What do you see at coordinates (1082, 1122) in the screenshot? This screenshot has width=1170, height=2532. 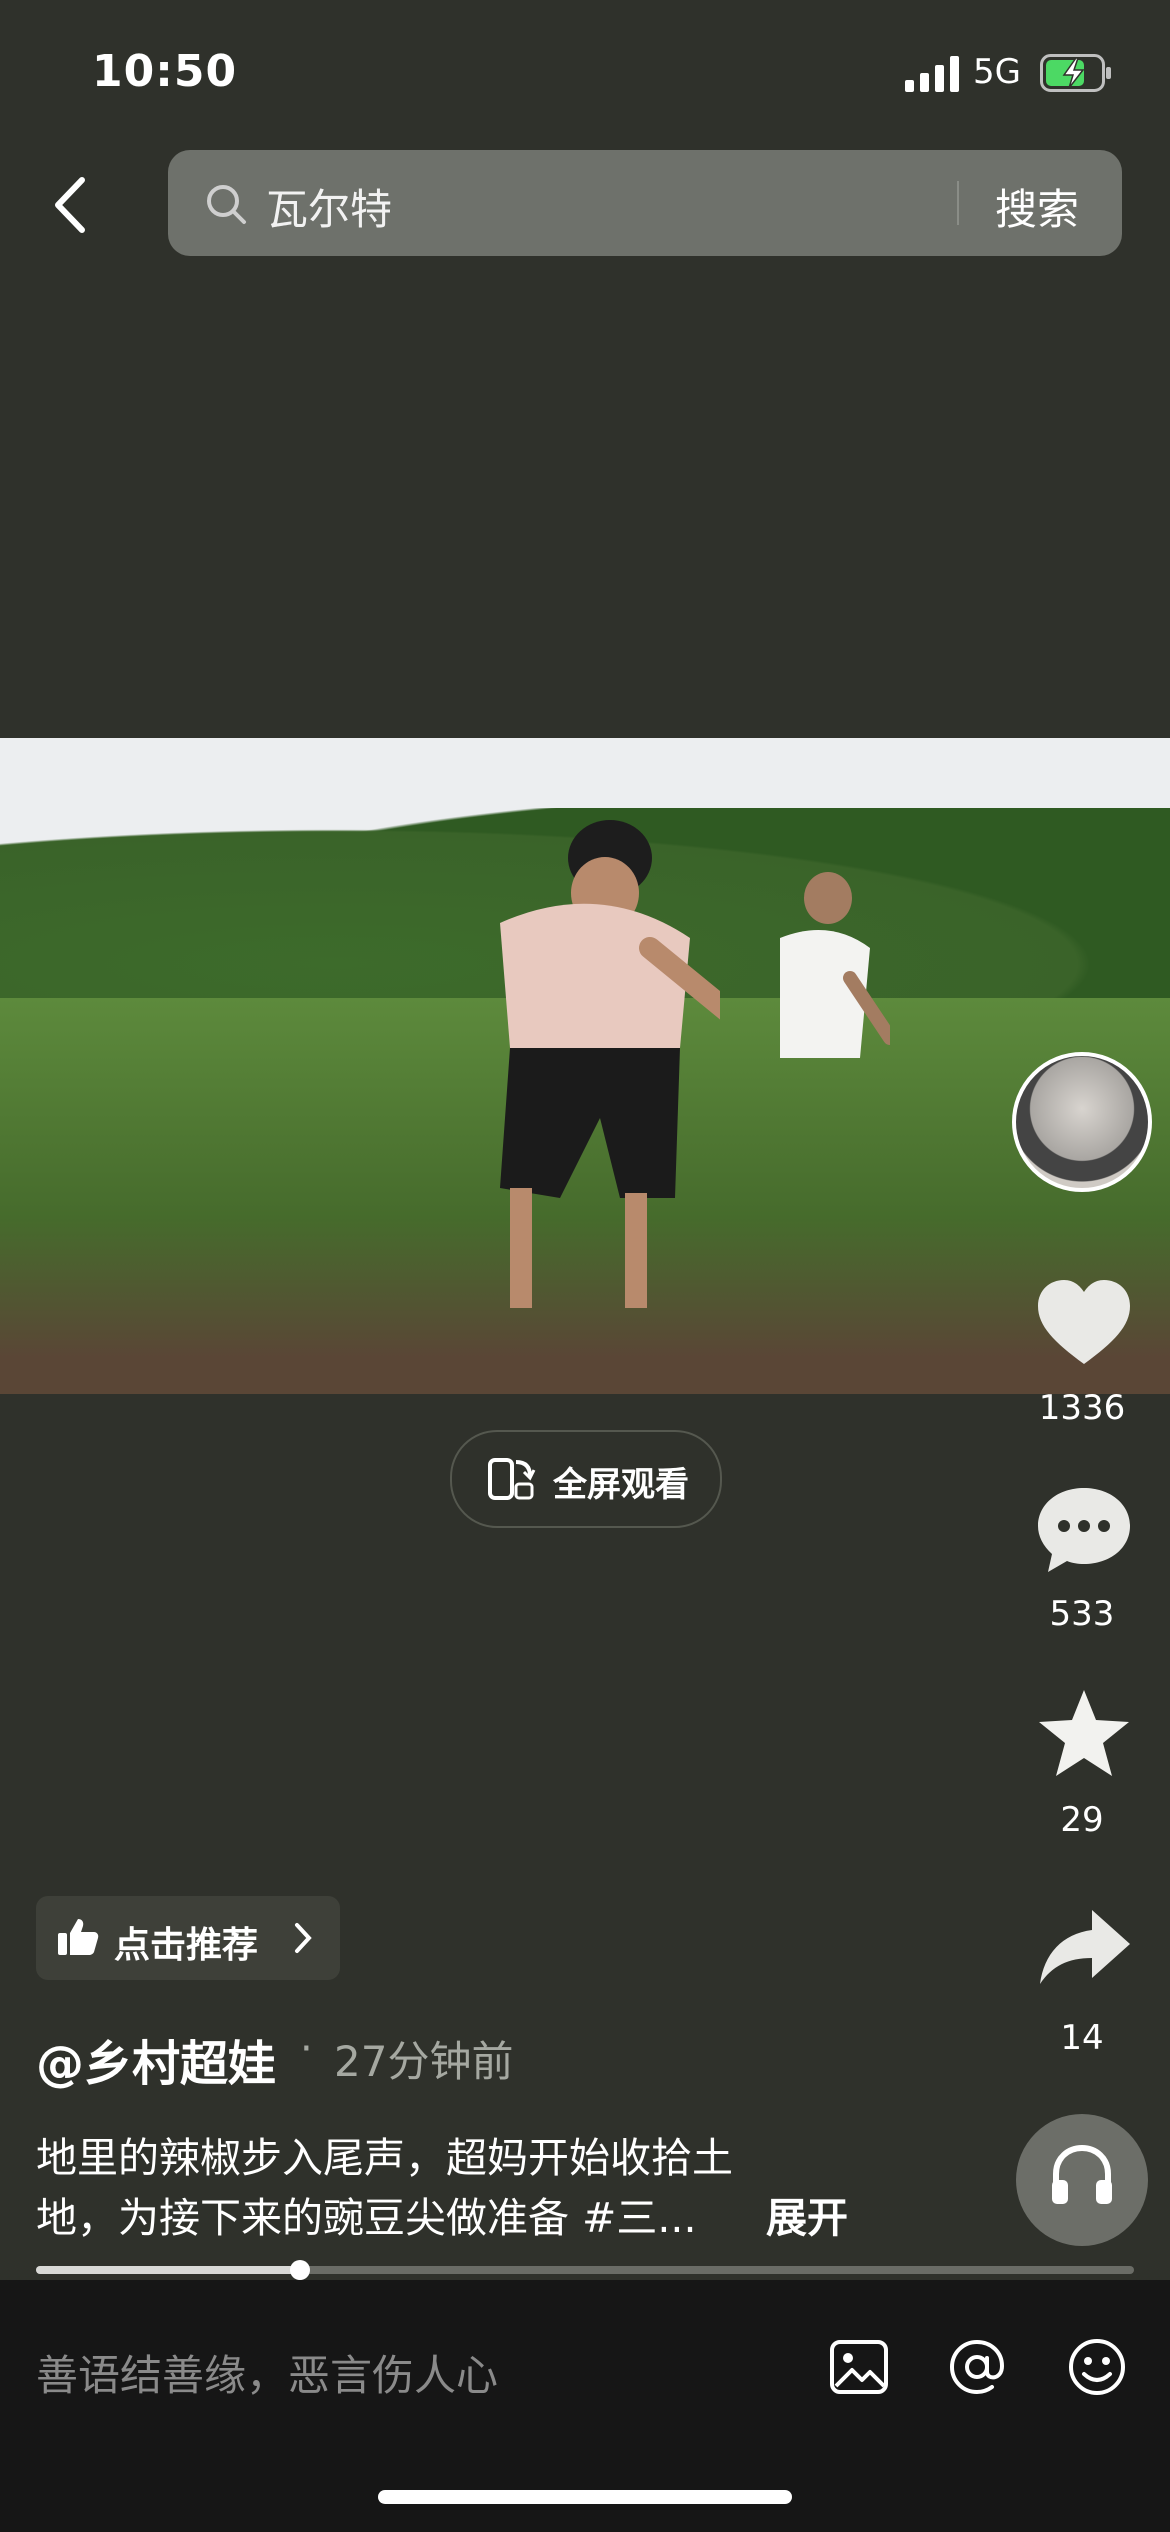 I see `author-avatar` at bounding box center [1082, 1122].